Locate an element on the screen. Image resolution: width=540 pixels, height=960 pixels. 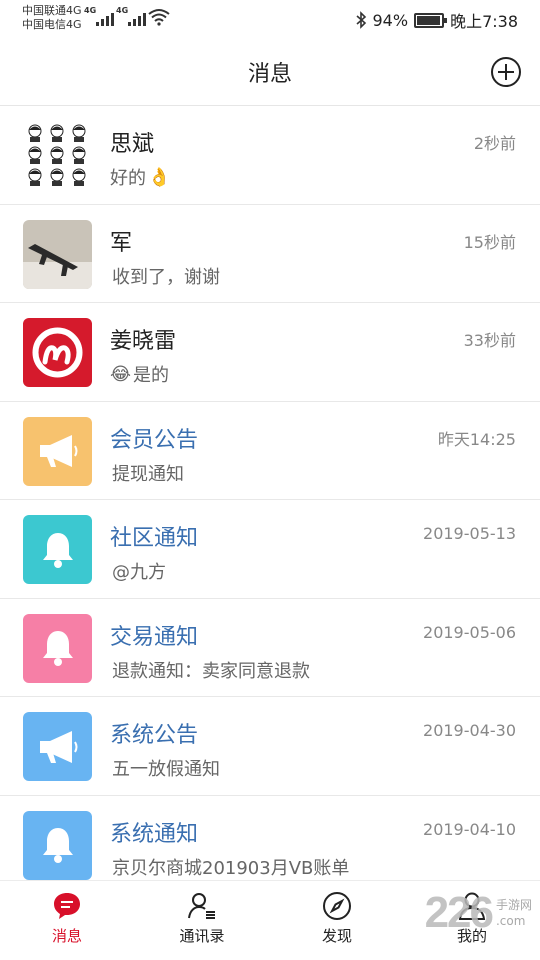
nav-item-messages: 消息 is located at coordinates (67, 916).